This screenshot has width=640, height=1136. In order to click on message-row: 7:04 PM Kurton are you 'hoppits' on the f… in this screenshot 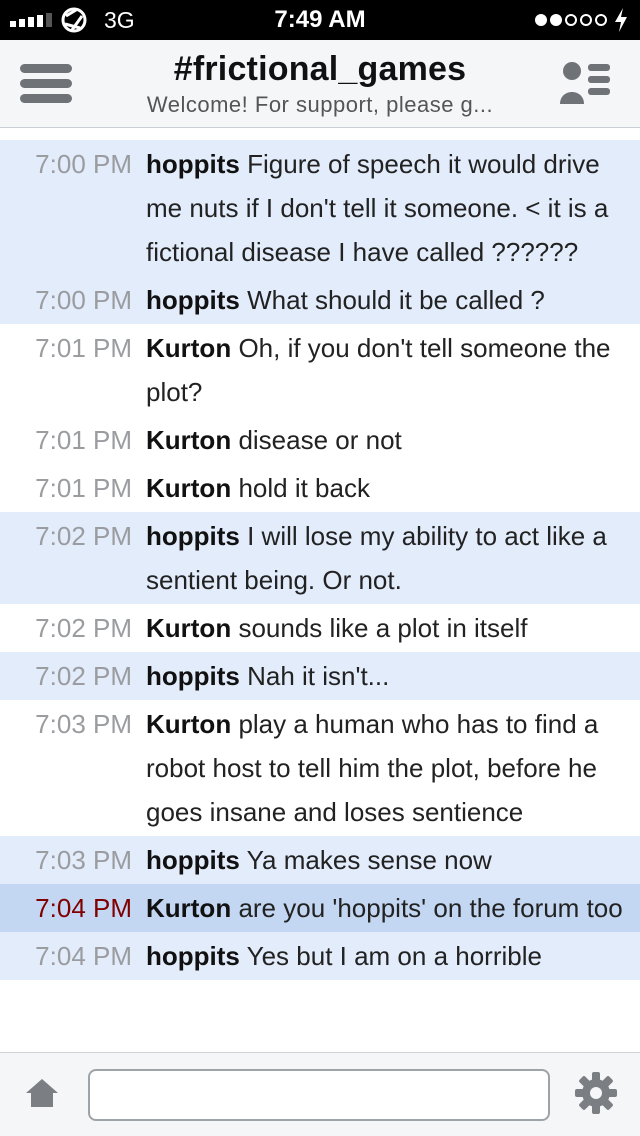, I will do `click(320, 908)`.